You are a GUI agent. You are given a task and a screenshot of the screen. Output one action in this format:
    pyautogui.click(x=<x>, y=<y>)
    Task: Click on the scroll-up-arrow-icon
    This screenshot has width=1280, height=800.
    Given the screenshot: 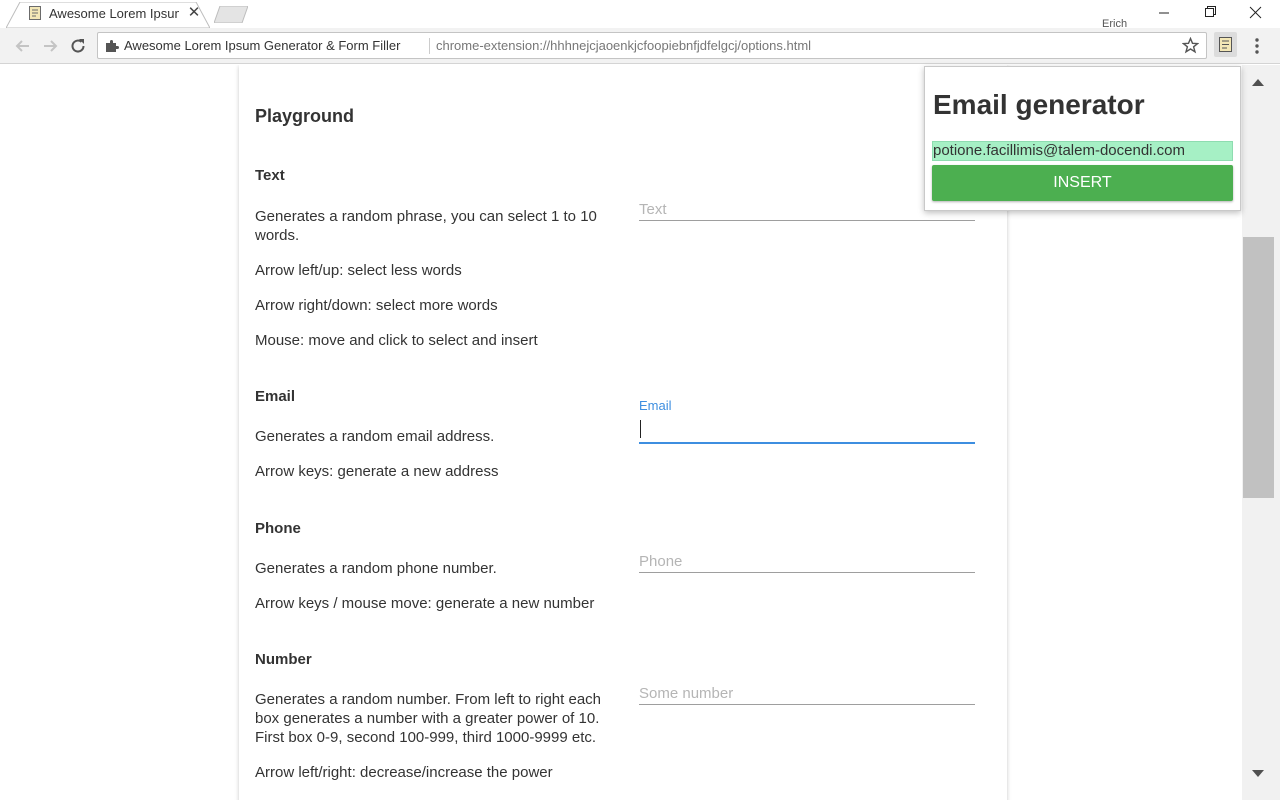 What is the action you would take?
    pyautogui.click(x=1258, y=82)
    